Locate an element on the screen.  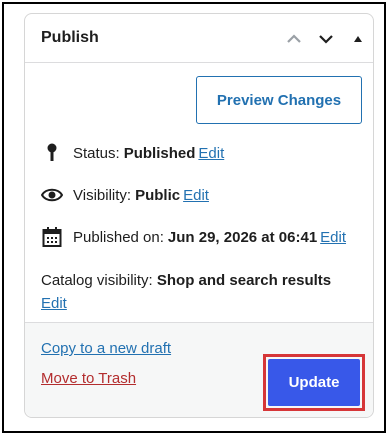
update-button: Update is located at coordinates (314, 382).